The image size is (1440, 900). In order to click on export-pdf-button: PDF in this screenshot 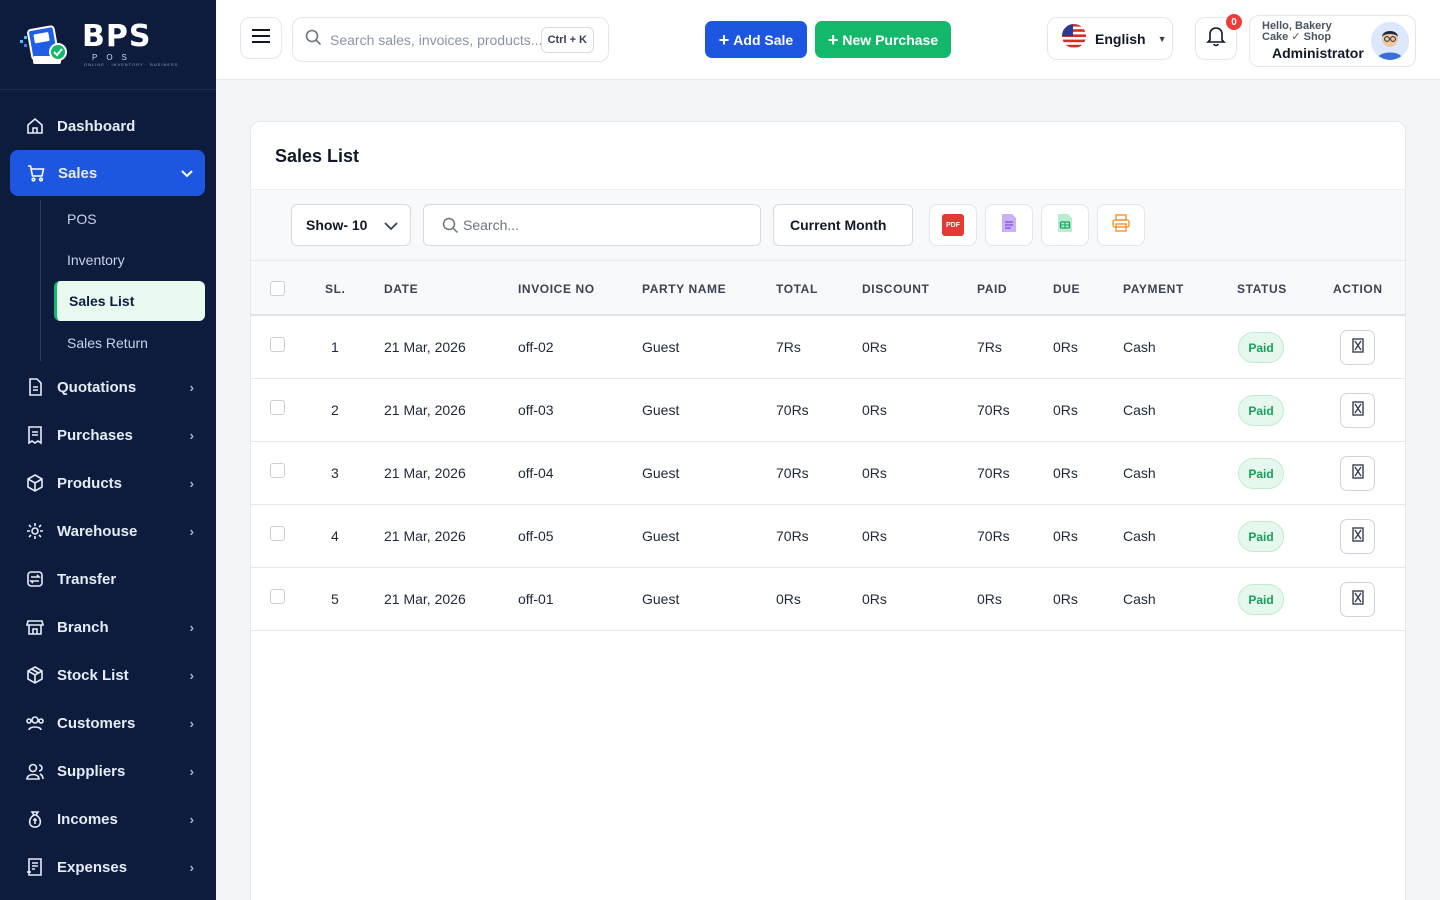, I will do `click(953, 225)`.